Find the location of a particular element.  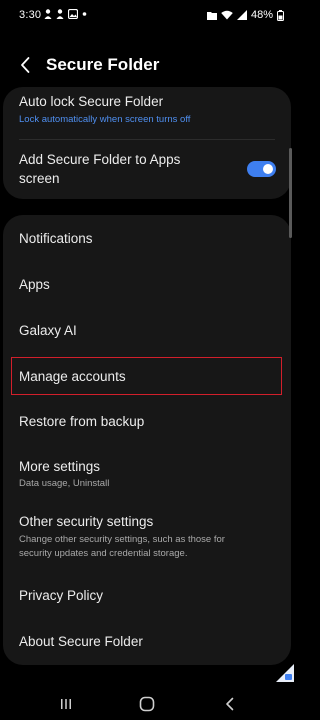

secure-folder-badge-icon is located at coordinates (285, 673).